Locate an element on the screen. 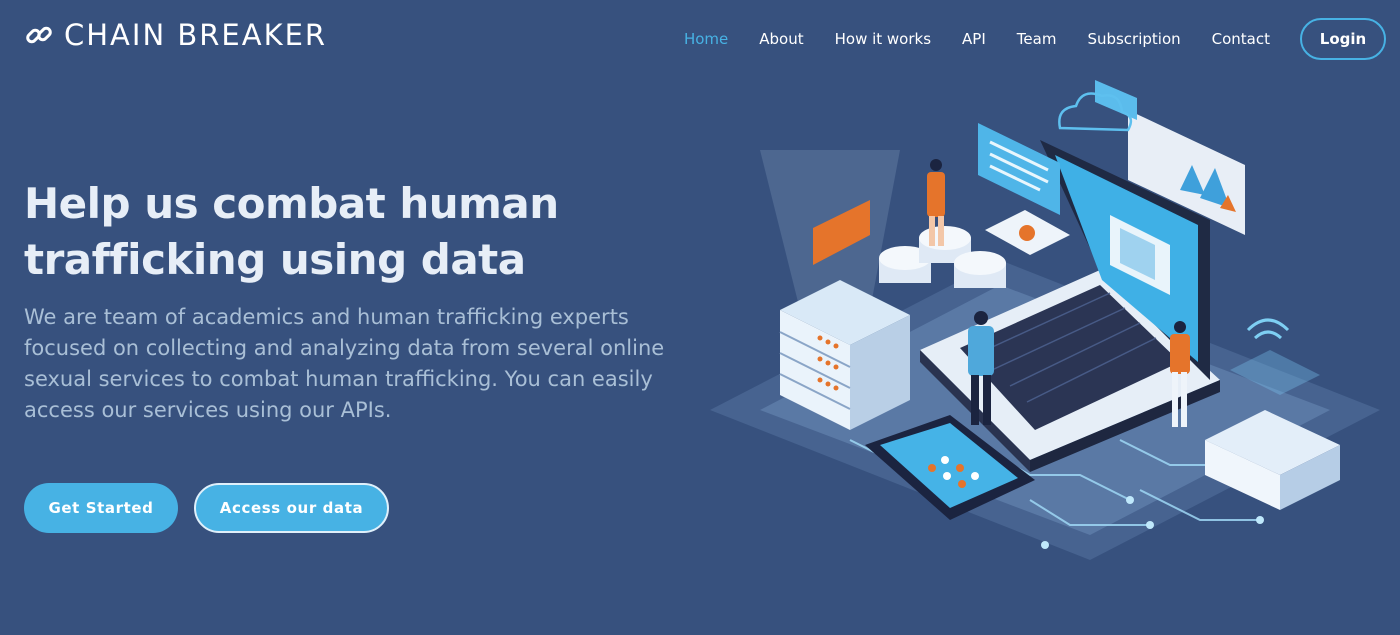 This screenshot has height=635, width=1400. wifi-icon is located at coordinates (1268, 329).